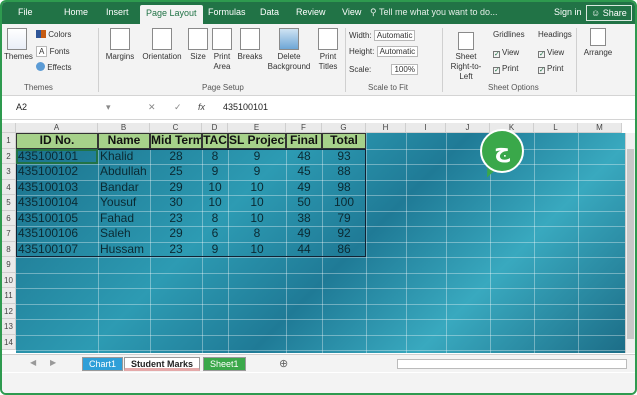 Image resolution: width=637 pixels, height=395 pixels. What do you see at coordinates (9, 342) in the screenshot?
I see `row-header-14: 14` at bounding box center [9, 342].